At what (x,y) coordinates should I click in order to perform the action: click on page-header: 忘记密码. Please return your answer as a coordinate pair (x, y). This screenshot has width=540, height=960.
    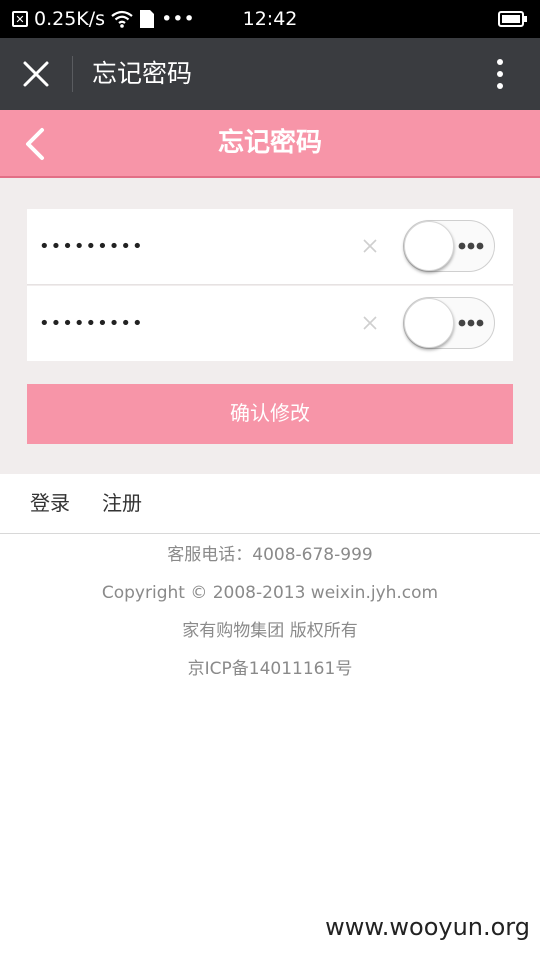
    Looking at the image, I should click on (270, 144).